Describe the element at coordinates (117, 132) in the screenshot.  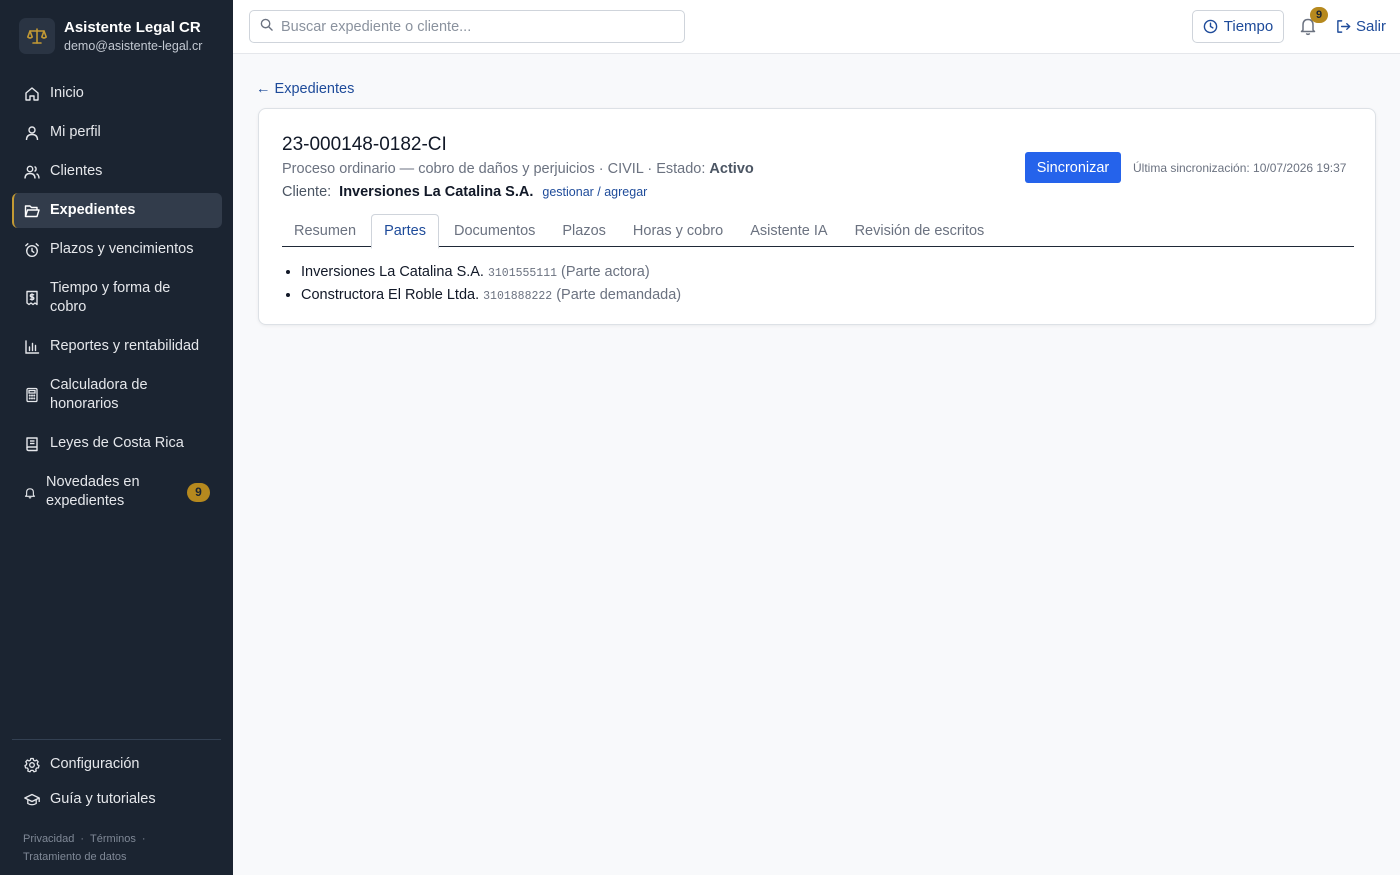
I see `sidebar-item-mi-perfil: Mi perfil` at that location.